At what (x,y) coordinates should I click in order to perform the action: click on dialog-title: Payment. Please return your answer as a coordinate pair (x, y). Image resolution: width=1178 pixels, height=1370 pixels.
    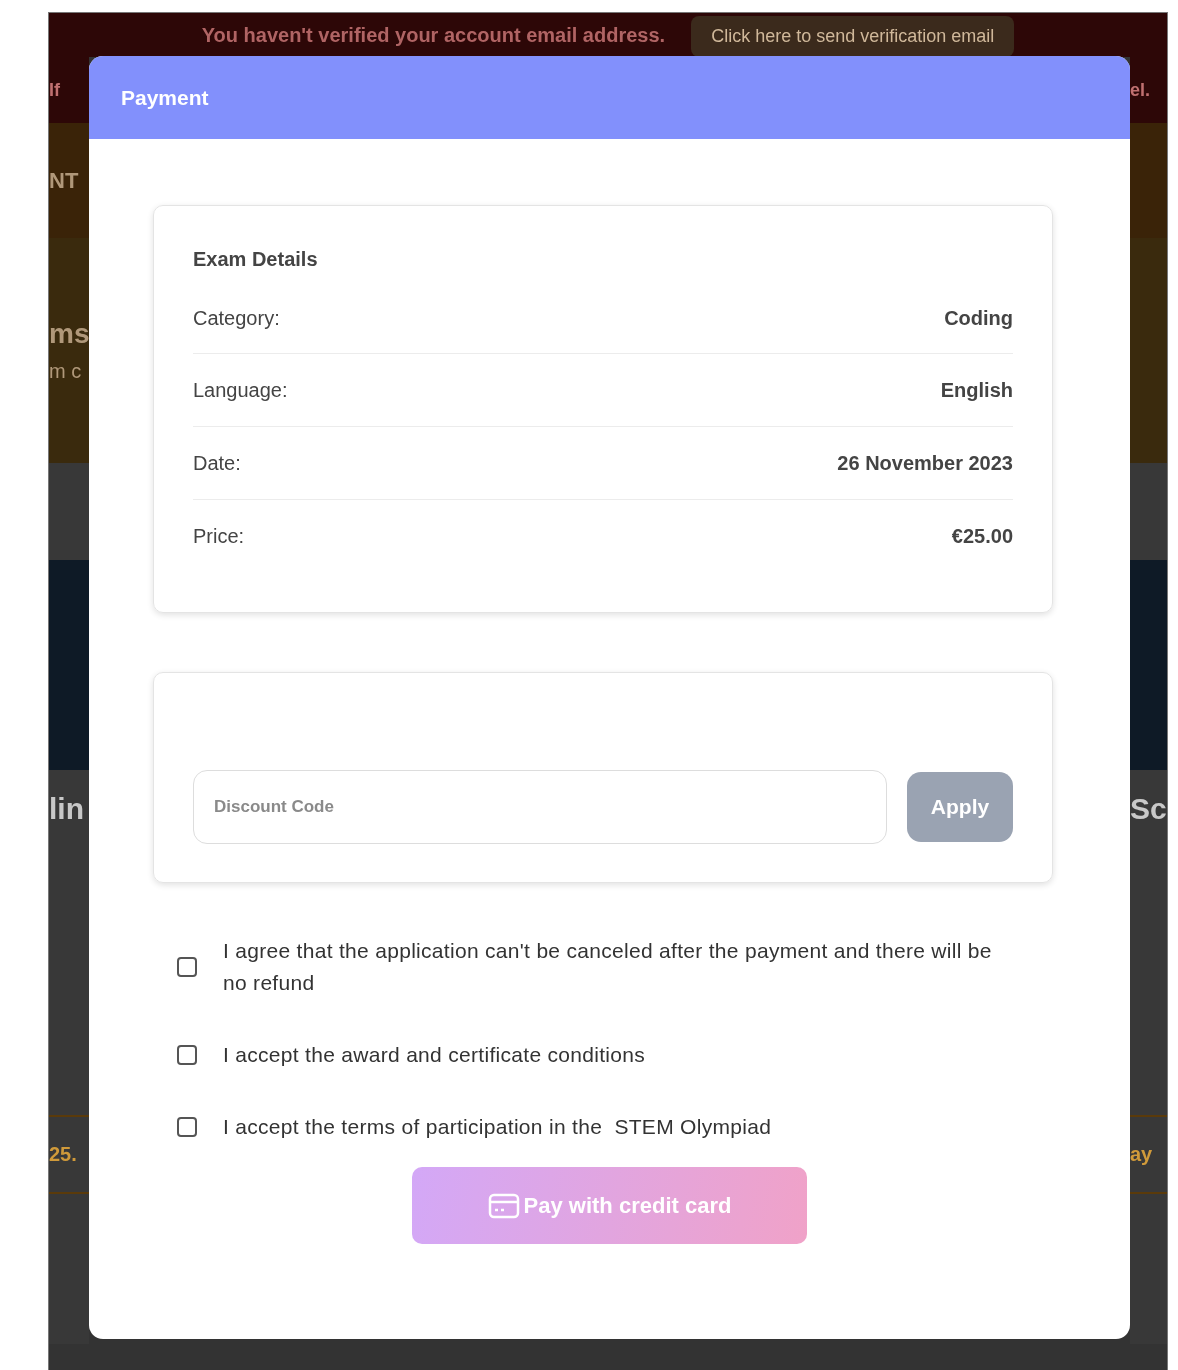
    Looking at the image, I should click on (165, 97).